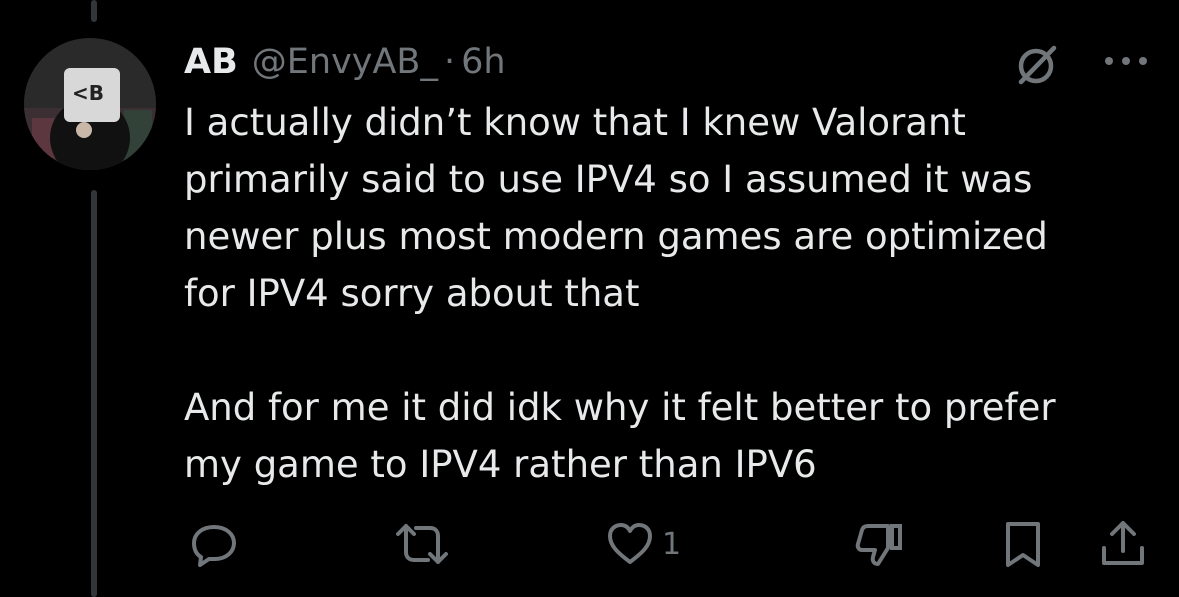 The height and width of the screenshot is (597, 1179). What do you see at coordinates (214, 544) in the screenshot?
I see `reply-icon` at bounding box center [214, 544].